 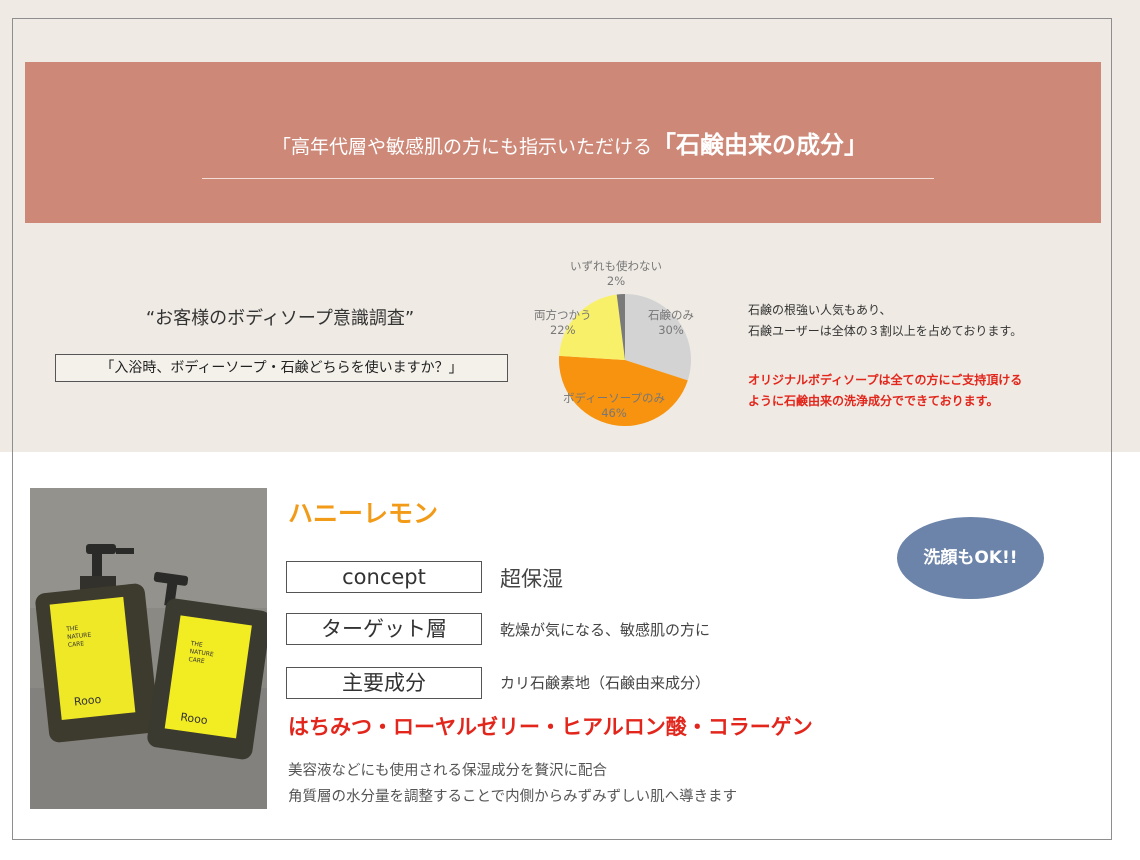 What do you see at coordinates (568, 178) in the screenshot?
I see `banner-underline` at bounding box center [568, 178].